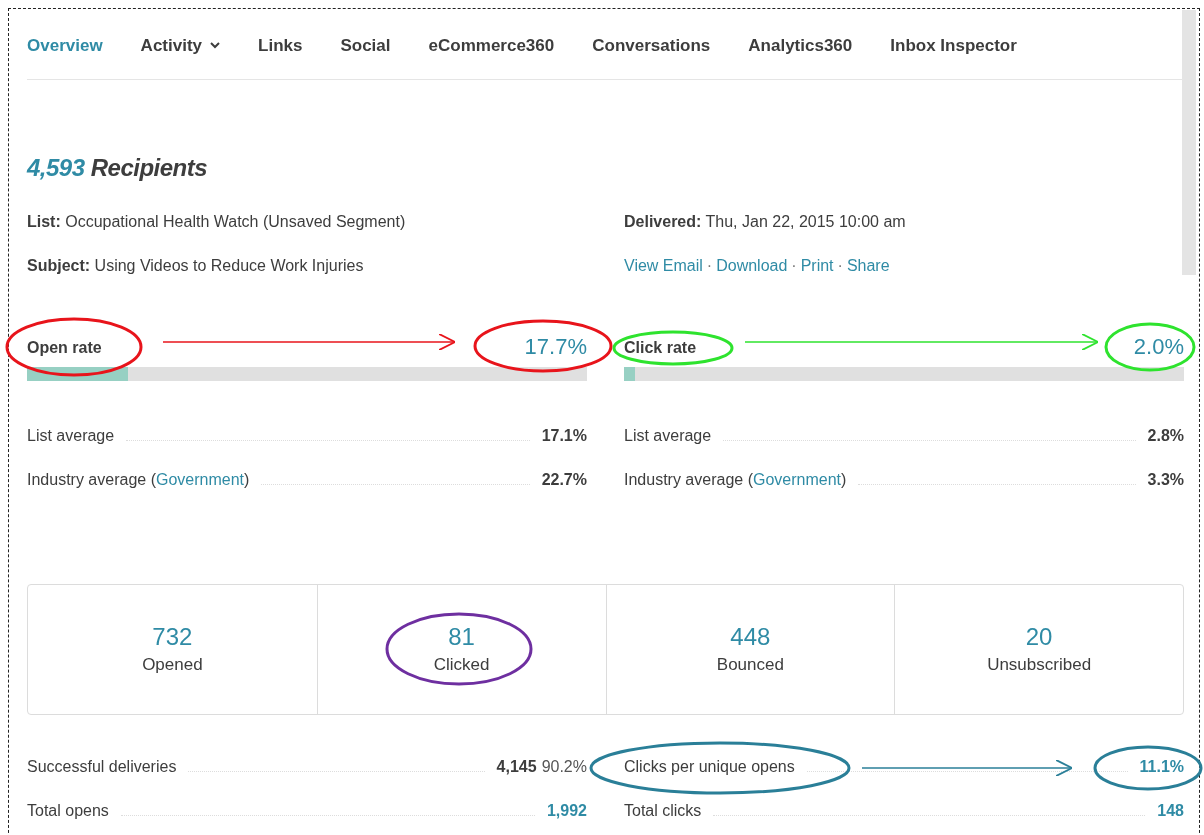  I want to click on detail-text: Delivered: Thu, Jan 22, 2015 10:00 am, so click(765, 222).